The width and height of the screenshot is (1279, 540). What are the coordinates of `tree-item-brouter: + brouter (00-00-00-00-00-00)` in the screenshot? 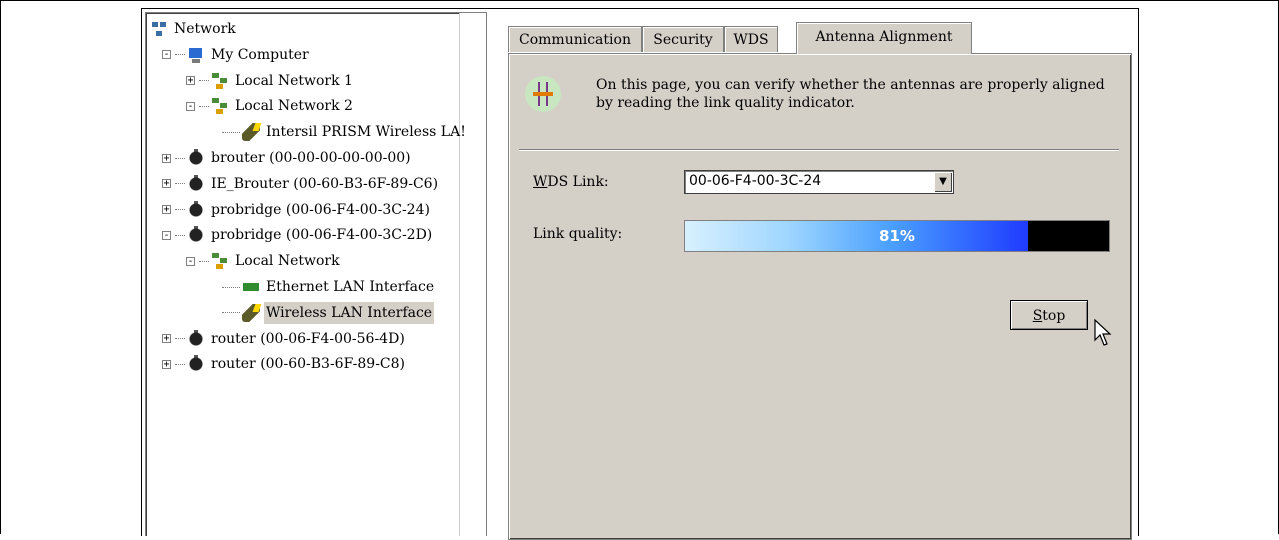 It's located at (287, 158).